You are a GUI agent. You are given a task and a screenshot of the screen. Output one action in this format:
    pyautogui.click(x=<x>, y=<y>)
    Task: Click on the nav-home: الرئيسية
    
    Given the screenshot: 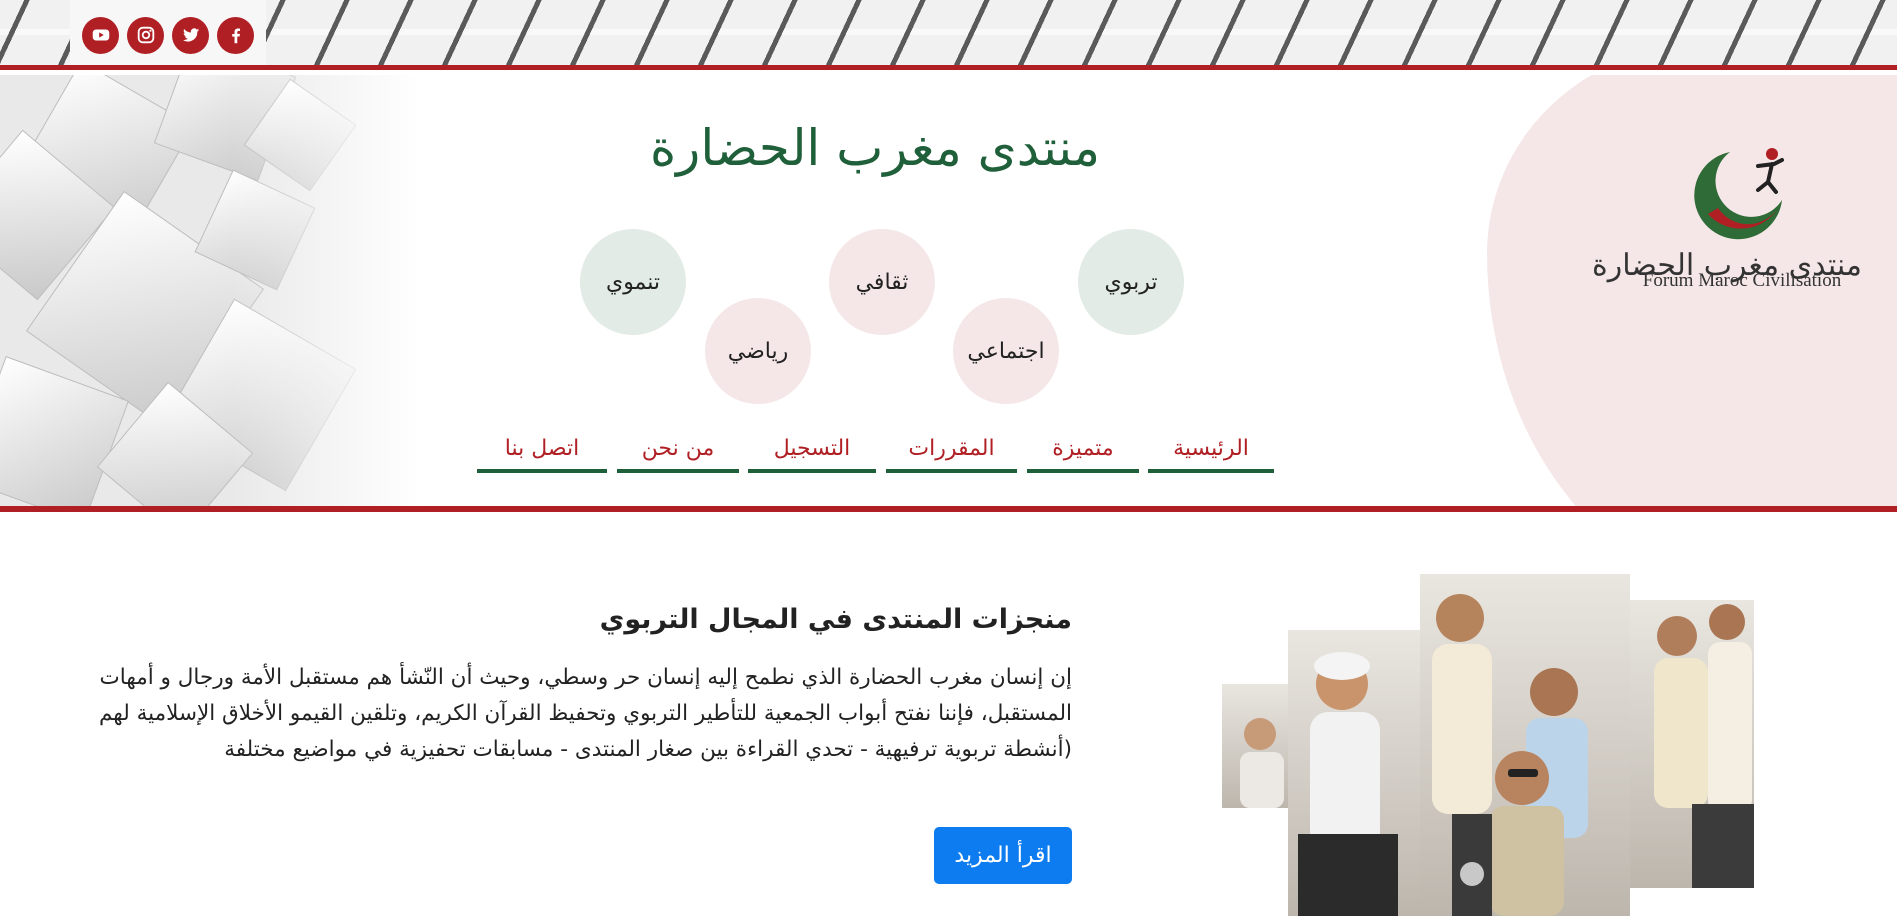 What is the action you would take?
    pyautogui.click(x=1211, y=452)
    